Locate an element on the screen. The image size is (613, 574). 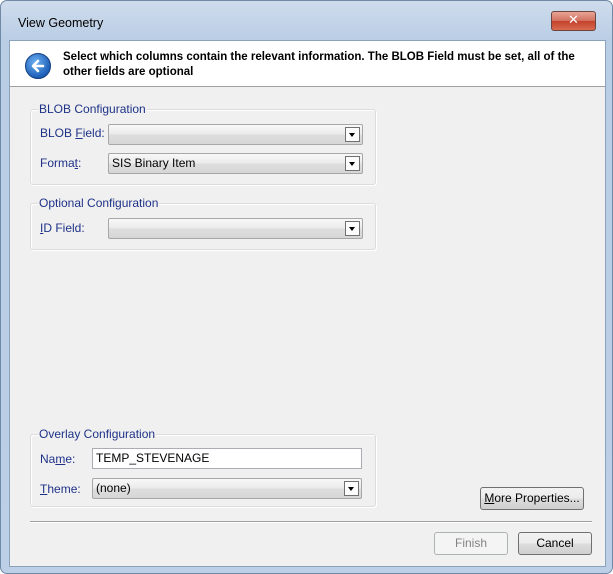
name-label: Name: is located at coordinates (58, 459).